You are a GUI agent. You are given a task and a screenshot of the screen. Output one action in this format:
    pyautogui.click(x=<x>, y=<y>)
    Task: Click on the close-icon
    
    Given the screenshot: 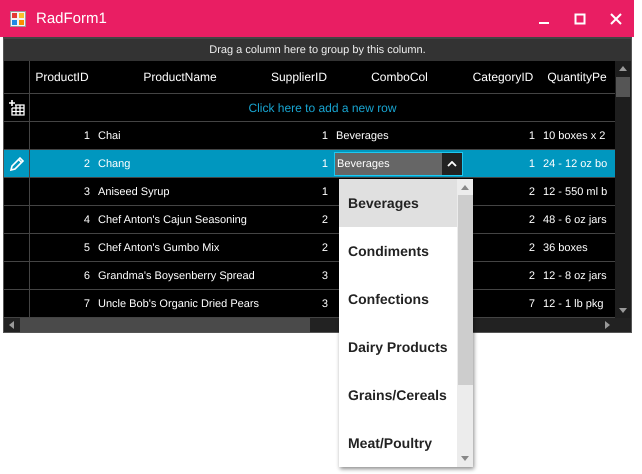 What is the action you would take?
    pyautogui.click(x=616, y=18)
    